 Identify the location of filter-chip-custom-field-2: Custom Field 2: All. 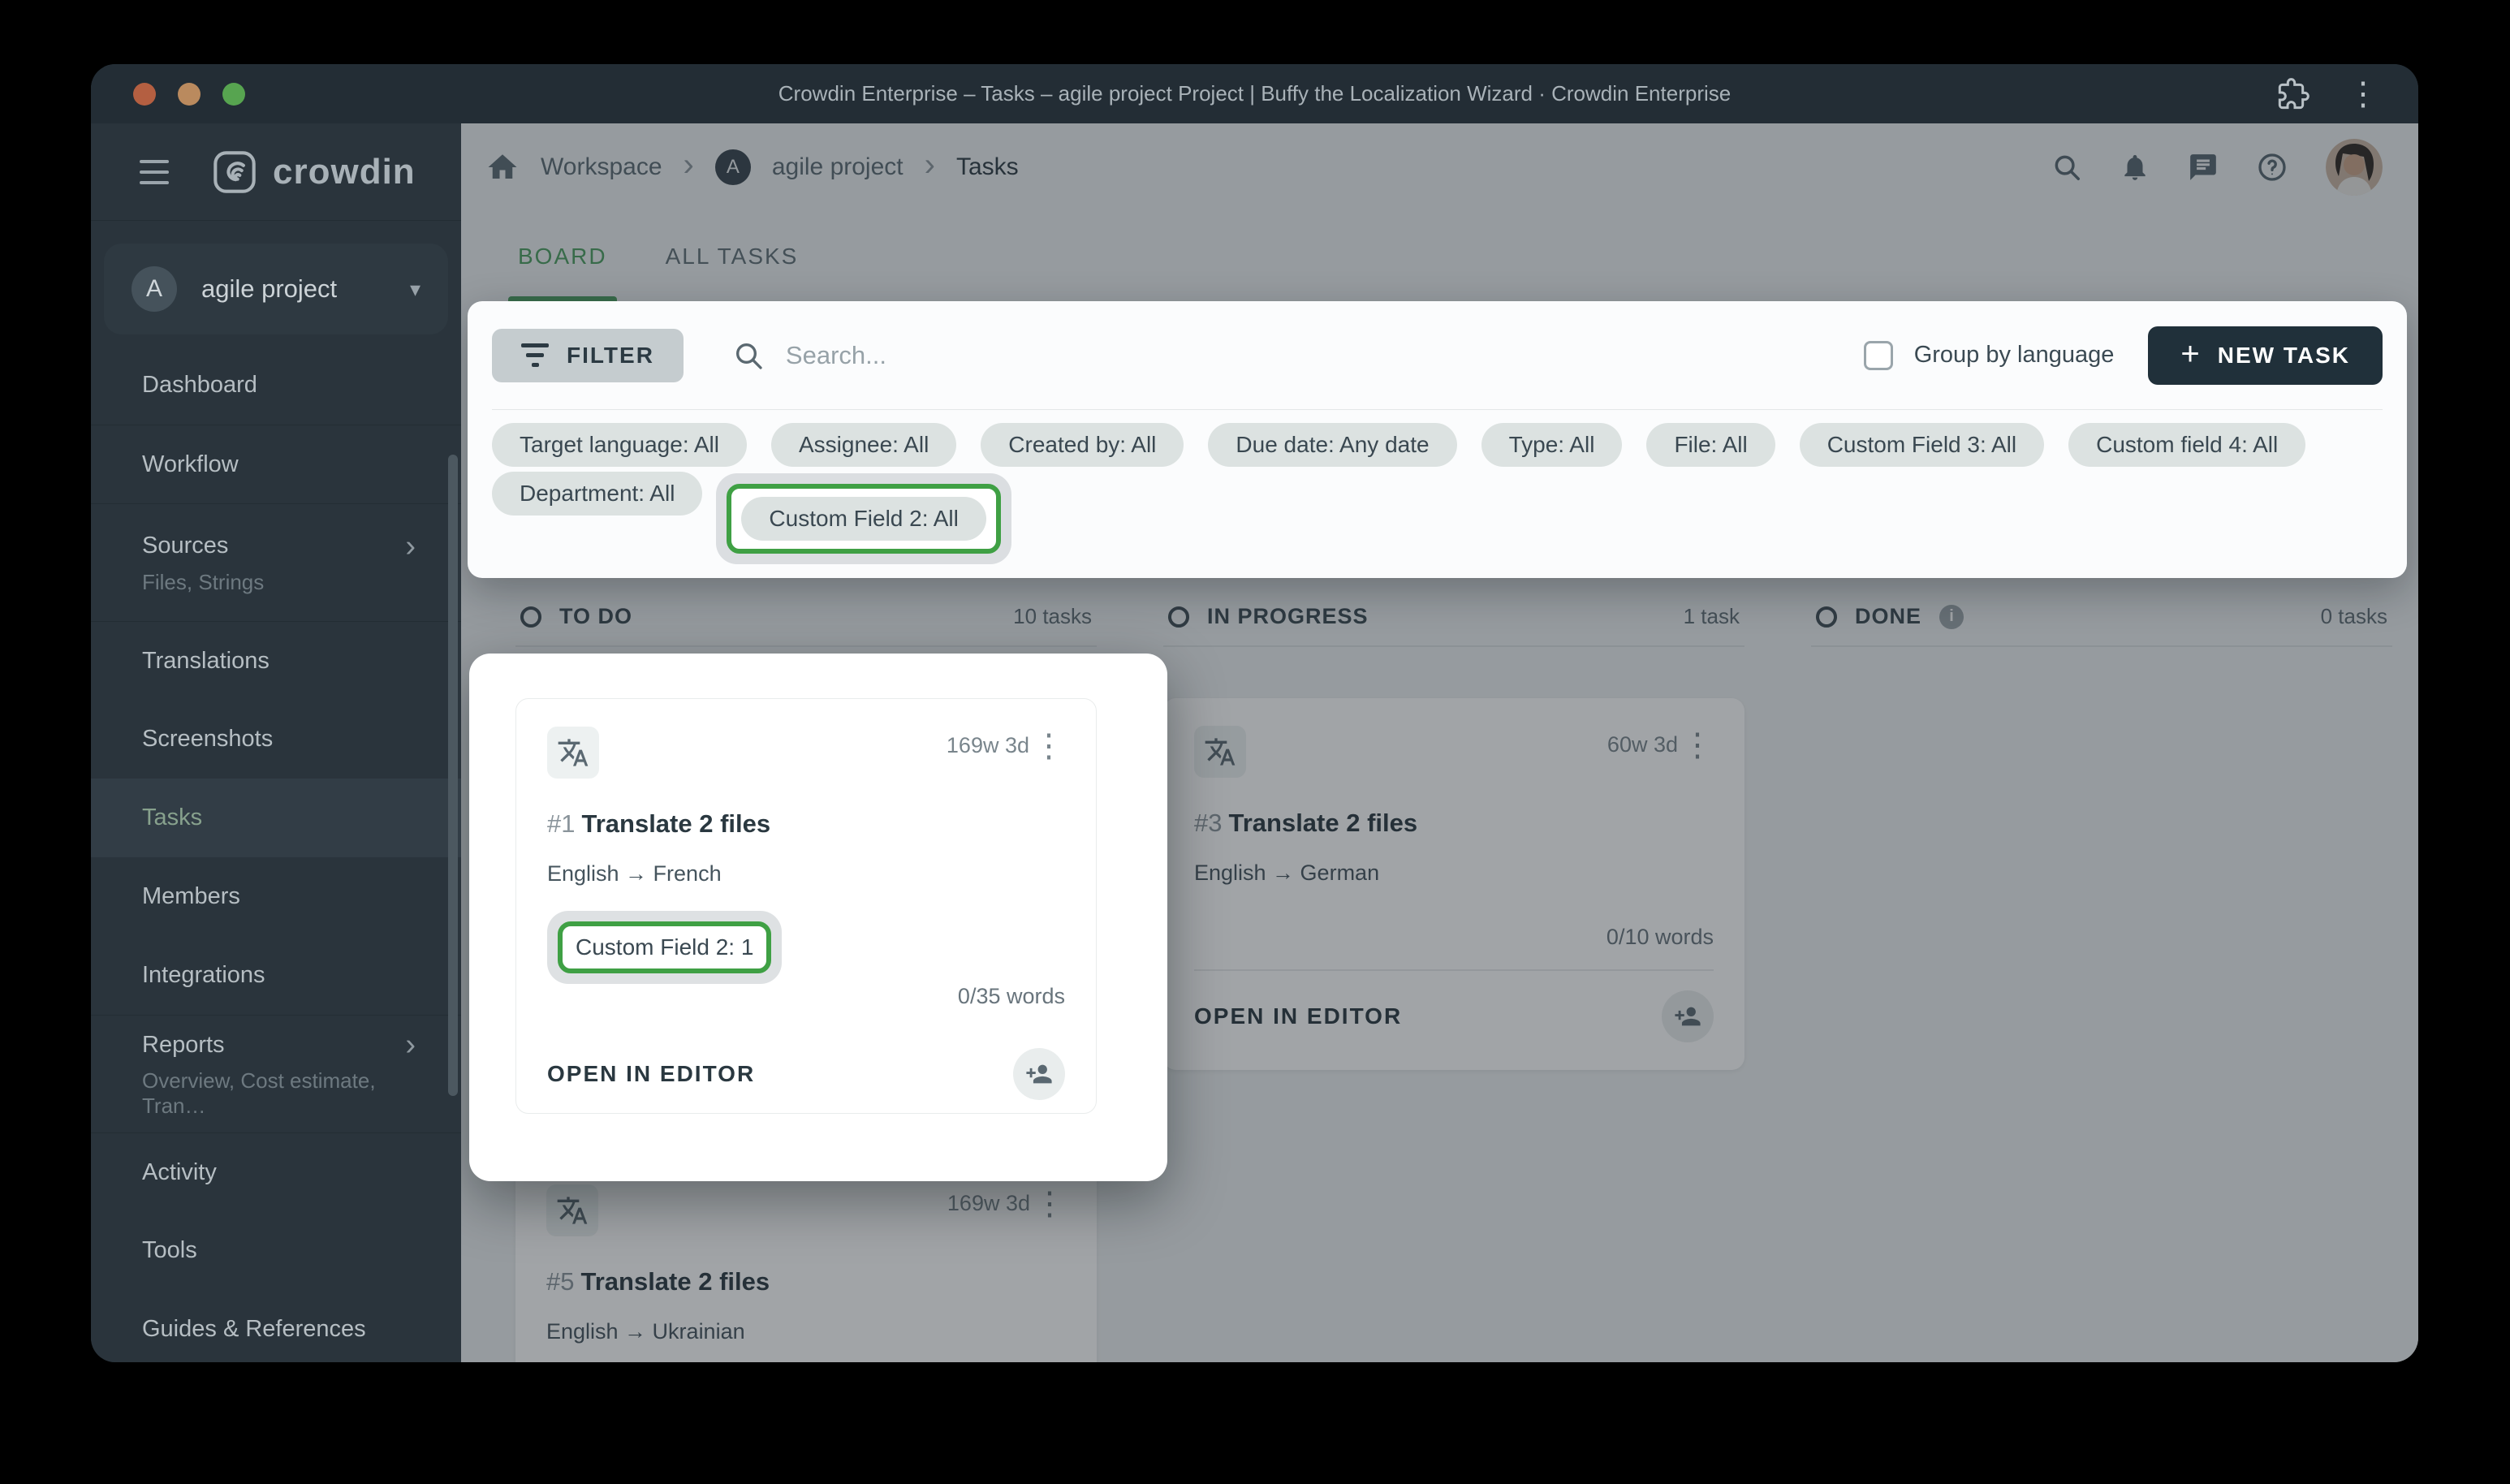
(863, 519).